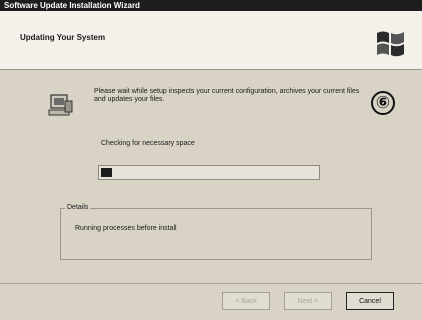  What do you see at coordinates (209, 172) in the screenshot?
I see `progress-bar` at bounding box center [209, 172].